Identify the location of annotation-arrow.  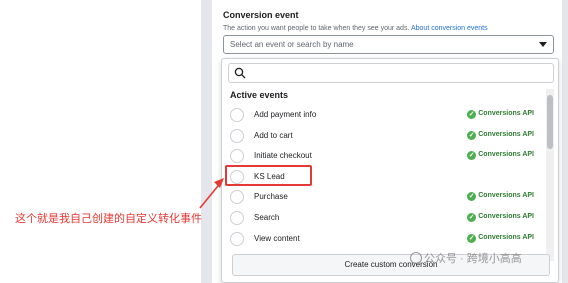
(211, 193).